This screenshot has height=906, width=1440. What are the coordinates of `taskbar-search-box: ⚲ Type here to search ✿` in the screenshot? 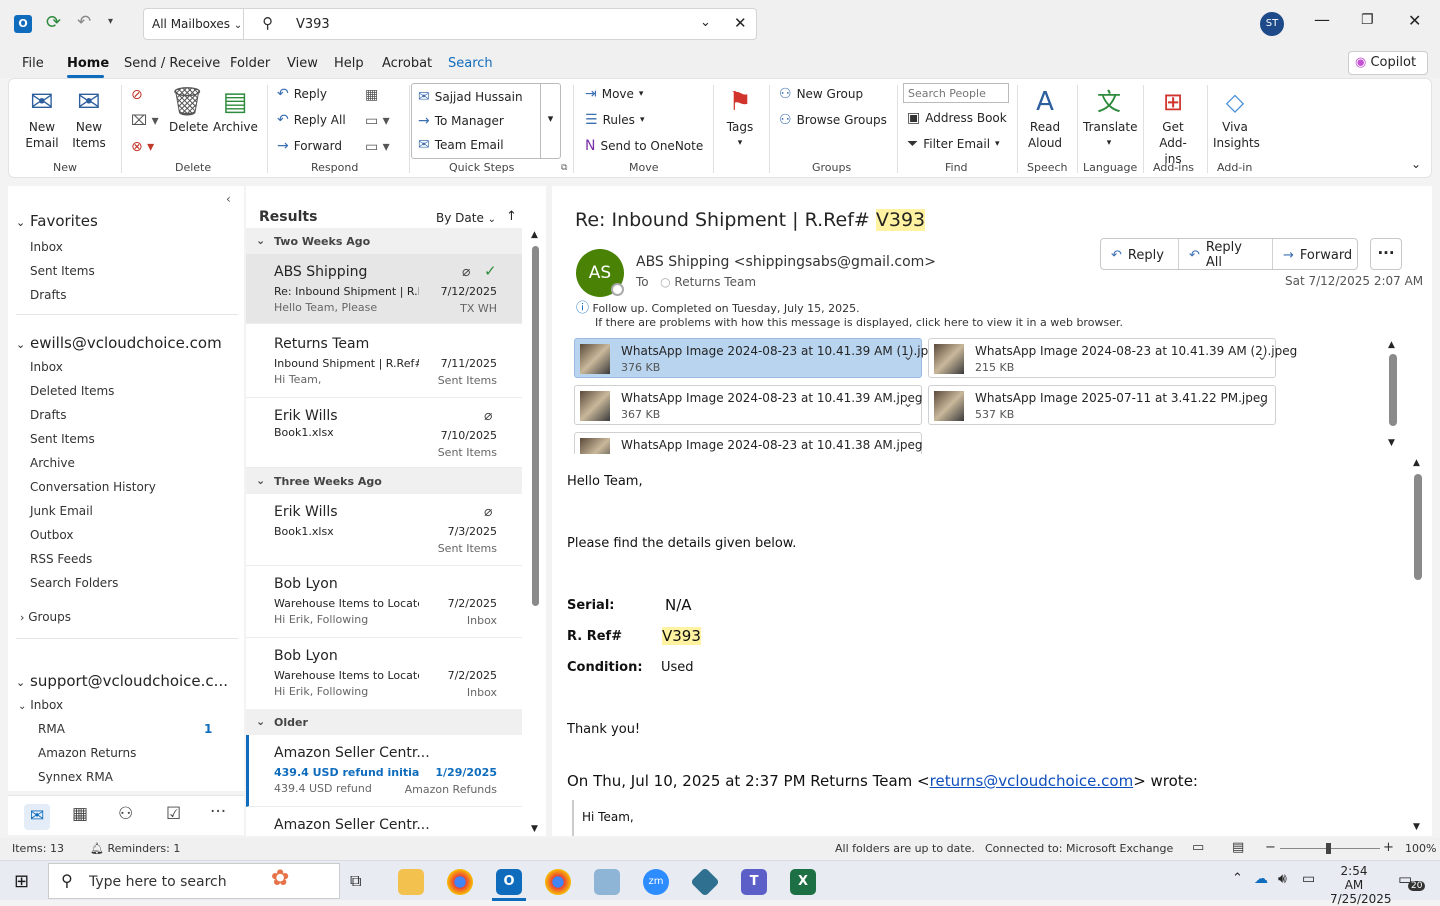 It's located at (194, 881).